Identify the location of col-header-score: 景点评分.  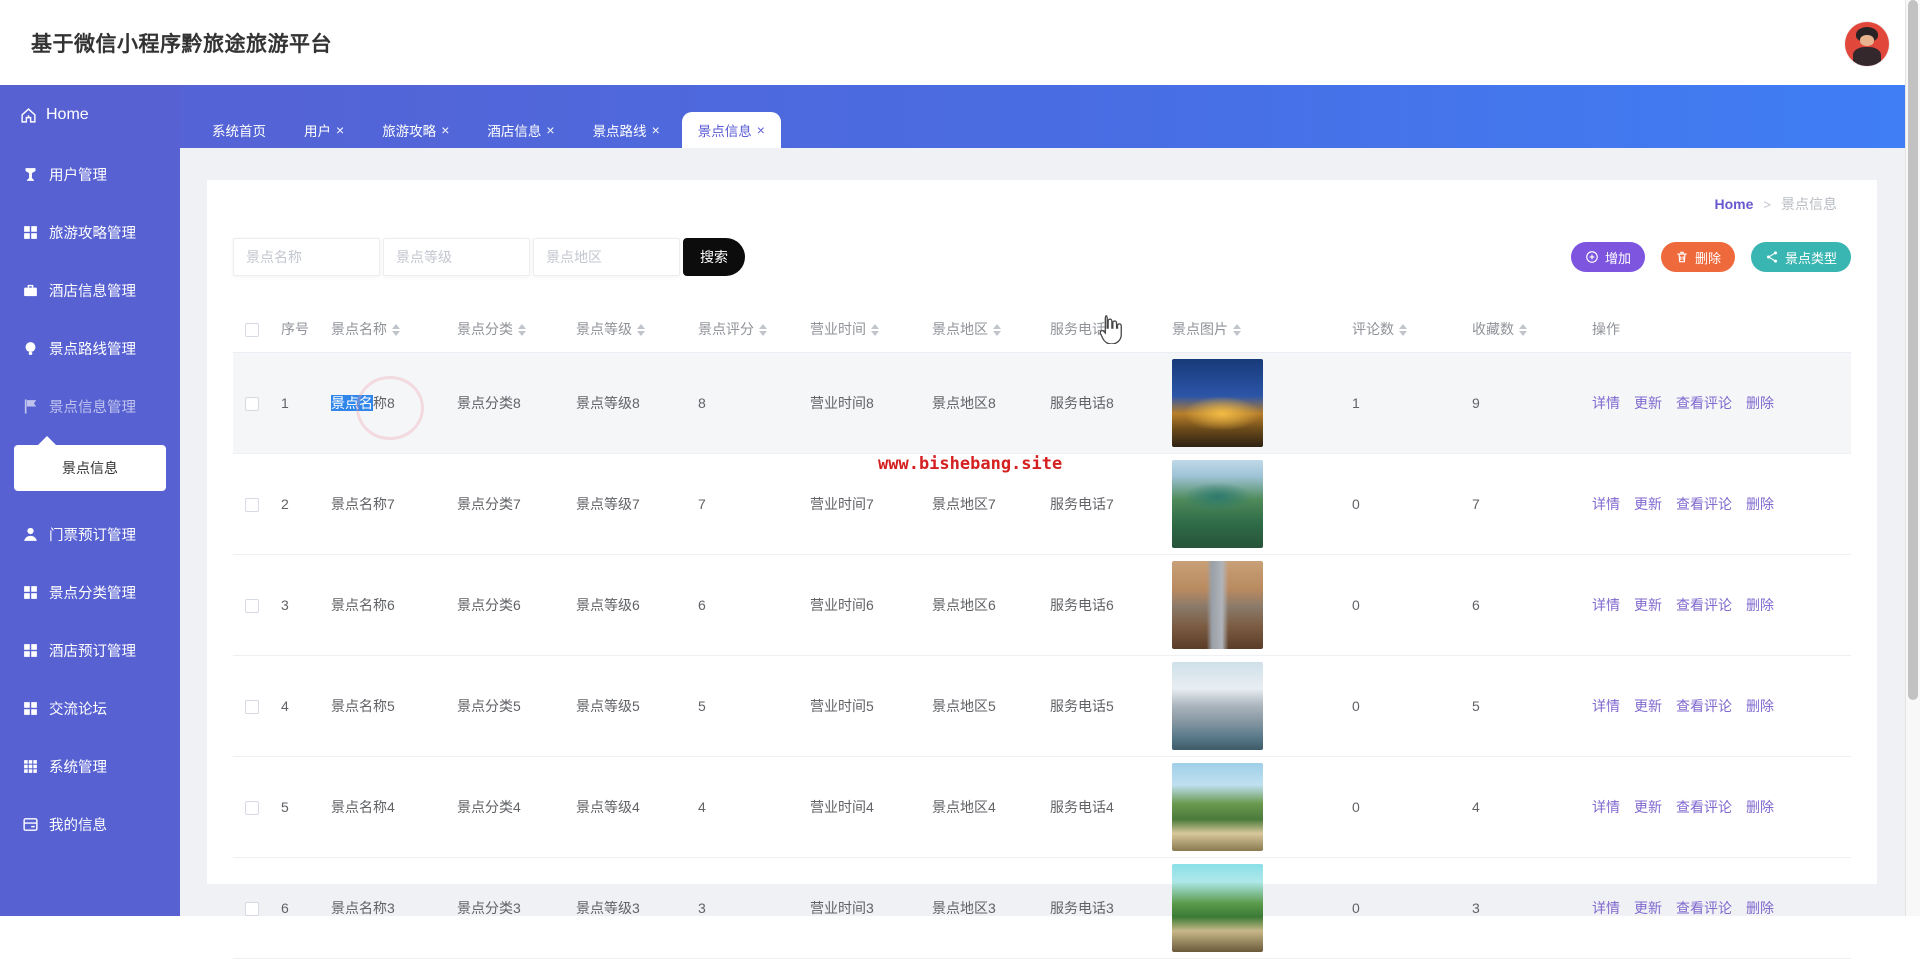
(750, 329).